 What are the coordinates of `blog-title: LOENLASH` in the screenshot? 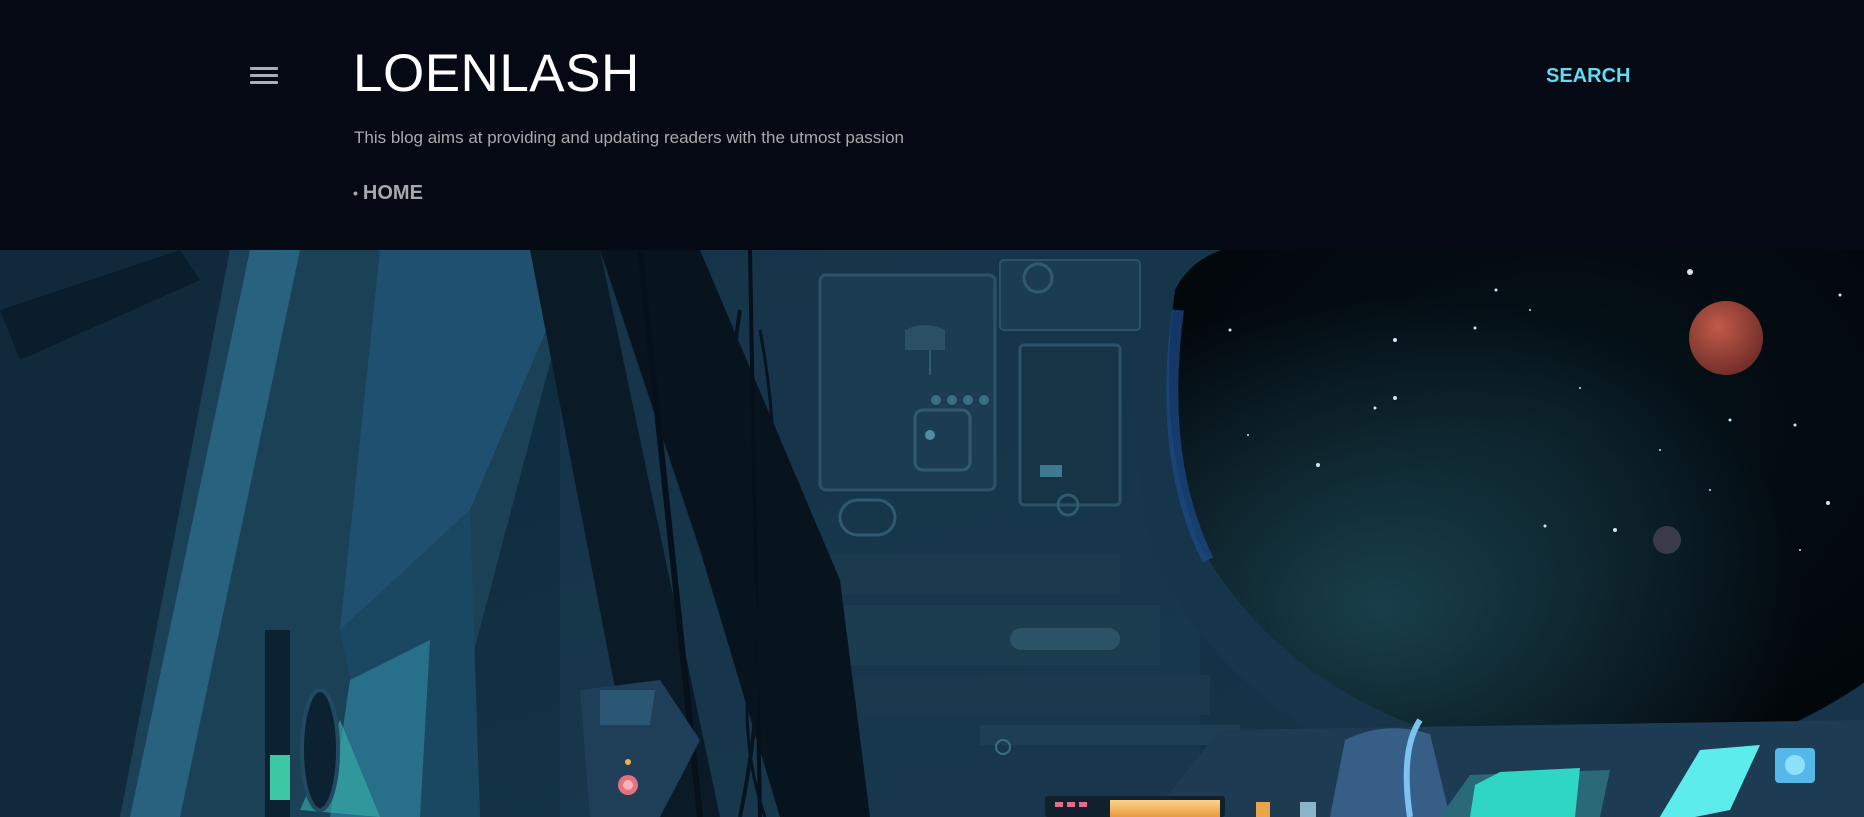 It's located at (496, 74).